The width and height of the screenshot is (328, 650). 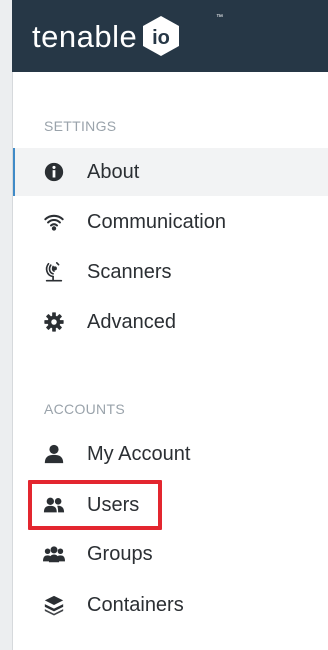 I want to click on radar-icon, so click(x=54, y=272).